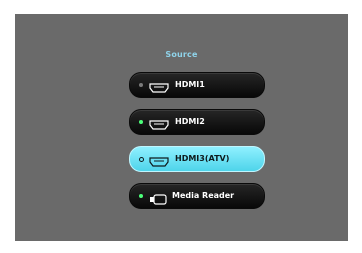 The image size is (362, 253). What do you see at coordinates (141, 85) in the screenshot?
I see `inactive-dot-icon` at bounding box center [141, 85].